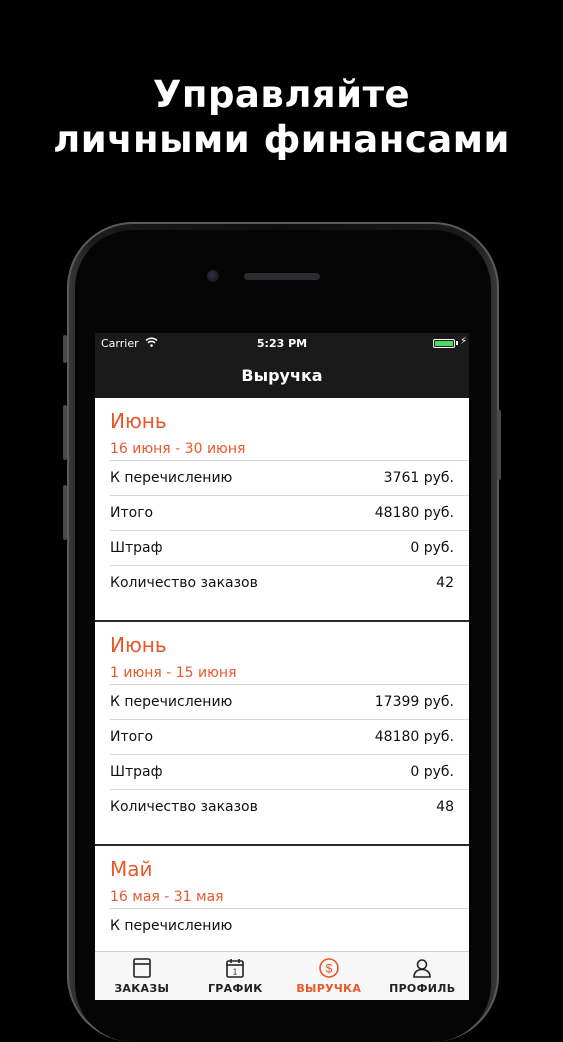 Image resolution: width=563 pixels, height=1042 pixels. Describe the element at coordinates (289, 701) in the screenshot. I see `table-row: К перечислению 17399 руб.` at that location.